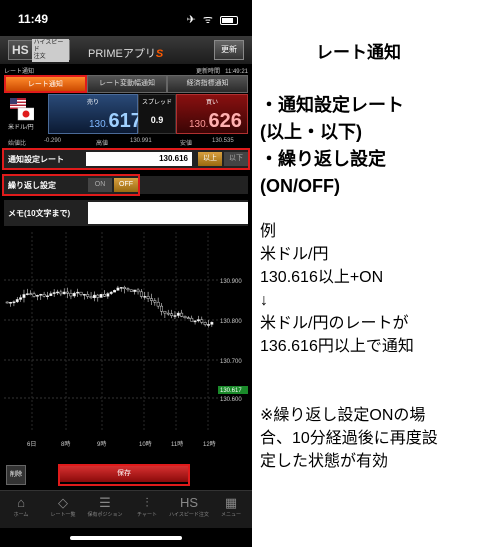  Describe the element at coordinates (294, 254) in the screenshot. I see `example-line: 米ドル/円` at that location.